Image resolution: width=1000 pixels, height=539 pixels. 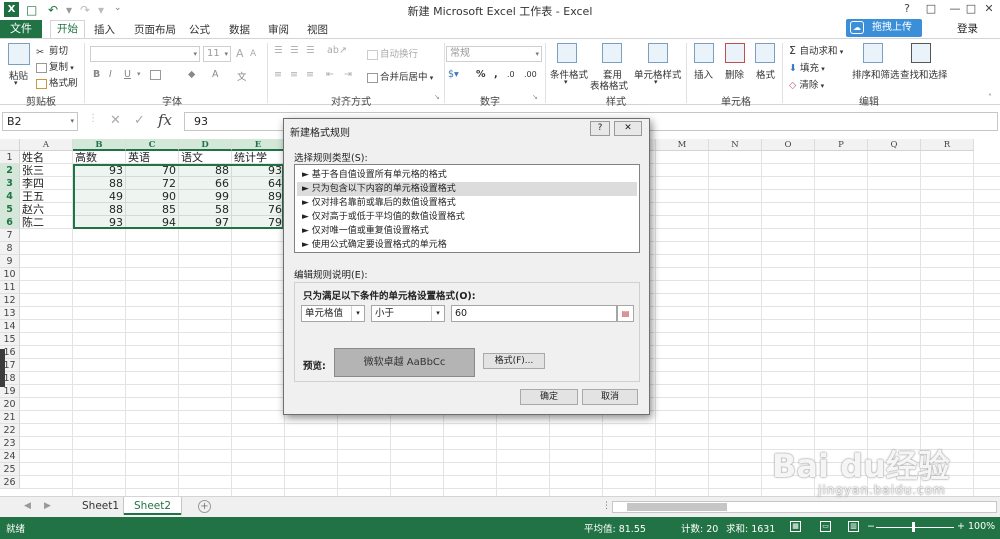 I want to click on percent-button: %, so click(x=481, y=74).